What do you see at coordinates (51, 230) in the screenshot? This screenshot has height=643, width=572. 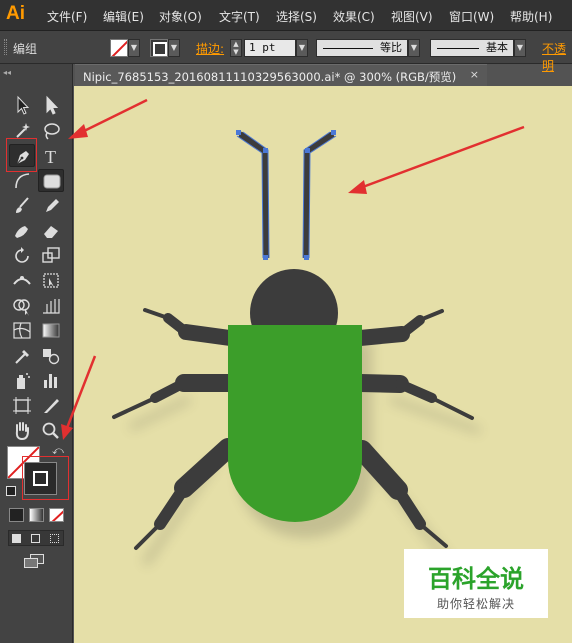 I see `eraser-tool-icon` at bounding box center [51, 230].